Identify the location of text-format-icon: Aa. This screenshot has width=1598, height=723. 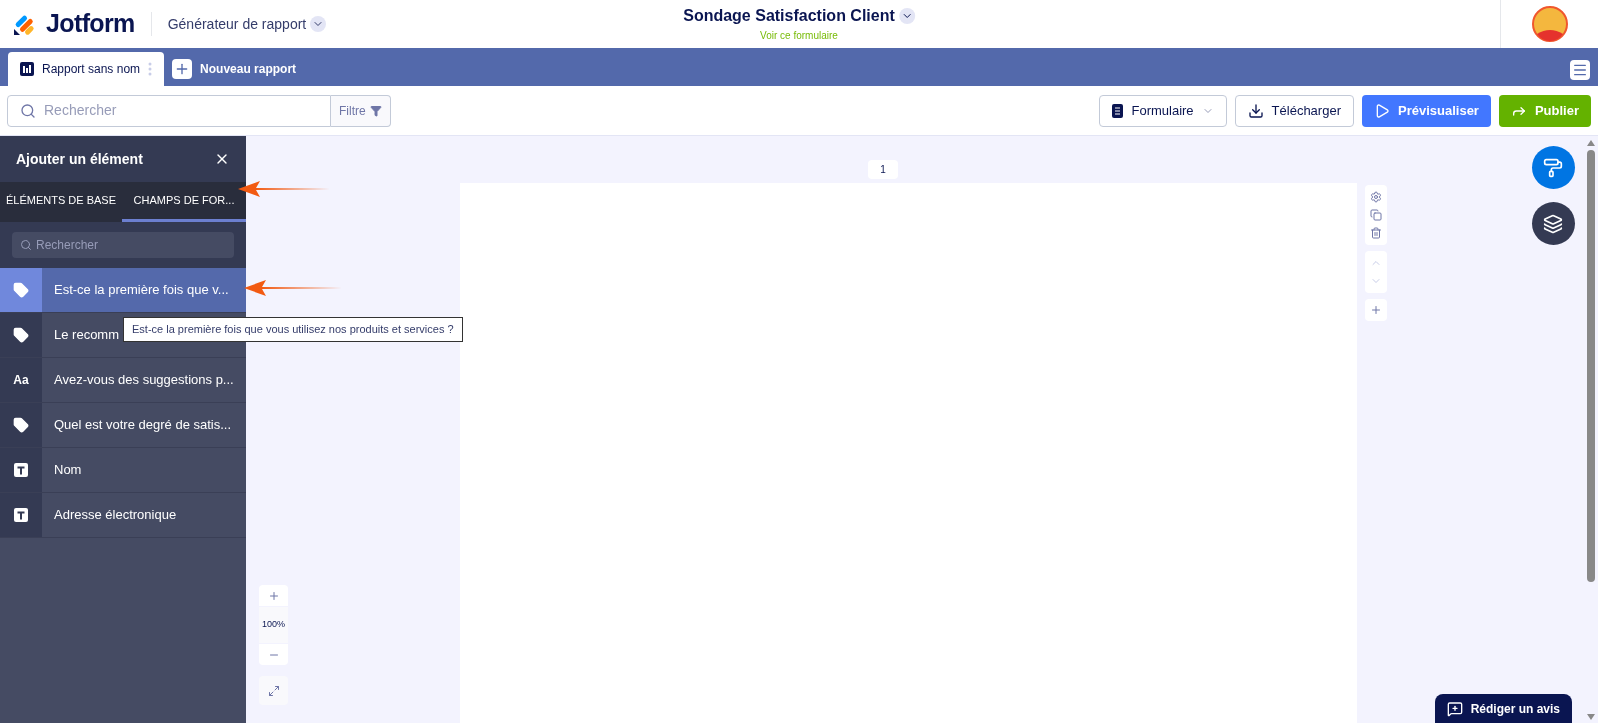
(21, 380).